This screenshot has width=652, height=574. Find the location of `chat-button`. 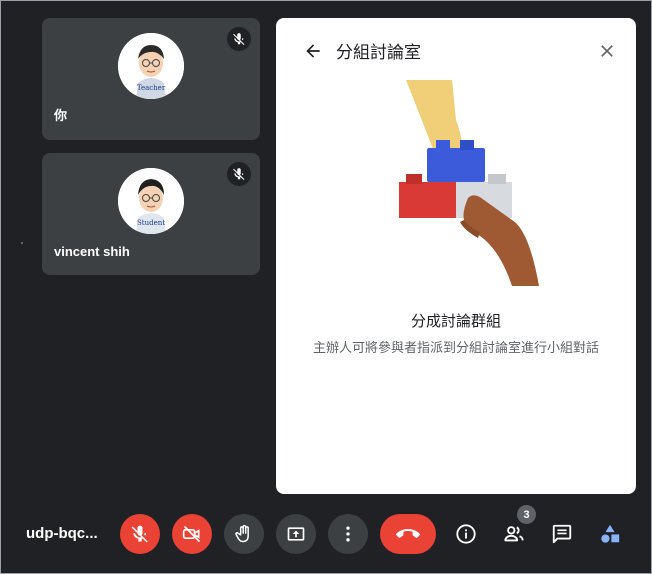

chat-button is located at coordinates (562, 534).